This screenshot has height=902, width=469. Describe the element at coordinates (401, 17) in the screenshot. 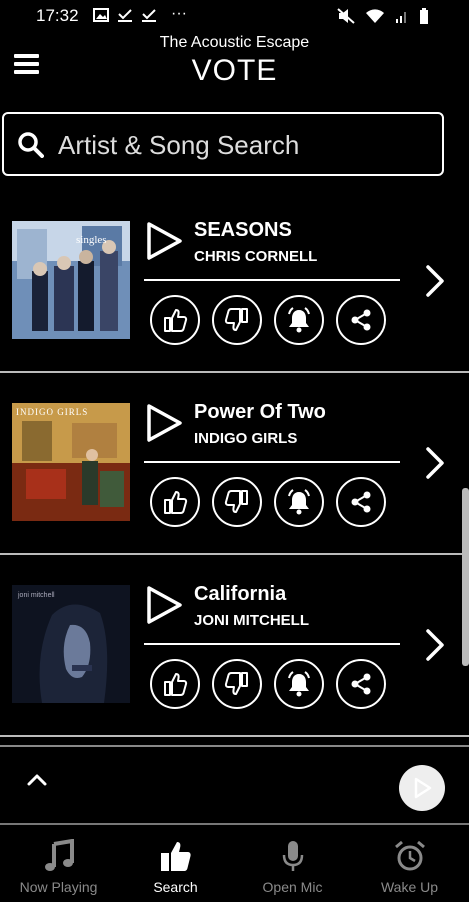

I see `signal-icon` at that location.